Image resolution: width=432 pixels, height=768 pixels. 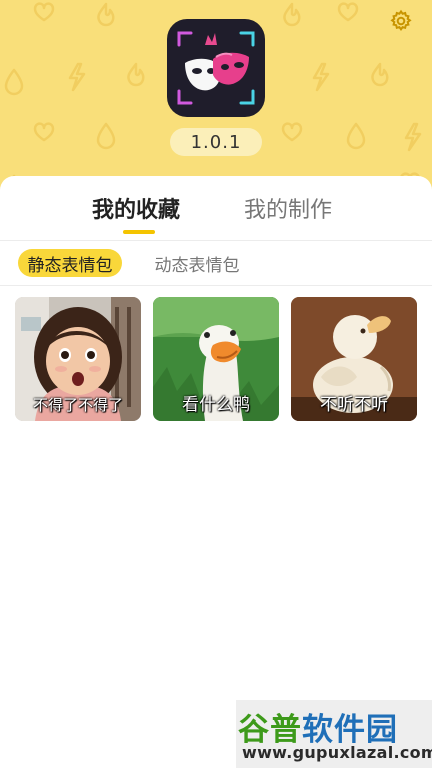 What do you see at coordinates (334, 734) in the screenshot?
I see `watermark: 谷普软件园 www.gupuxlazal.com` at bounding box center [334, 734].